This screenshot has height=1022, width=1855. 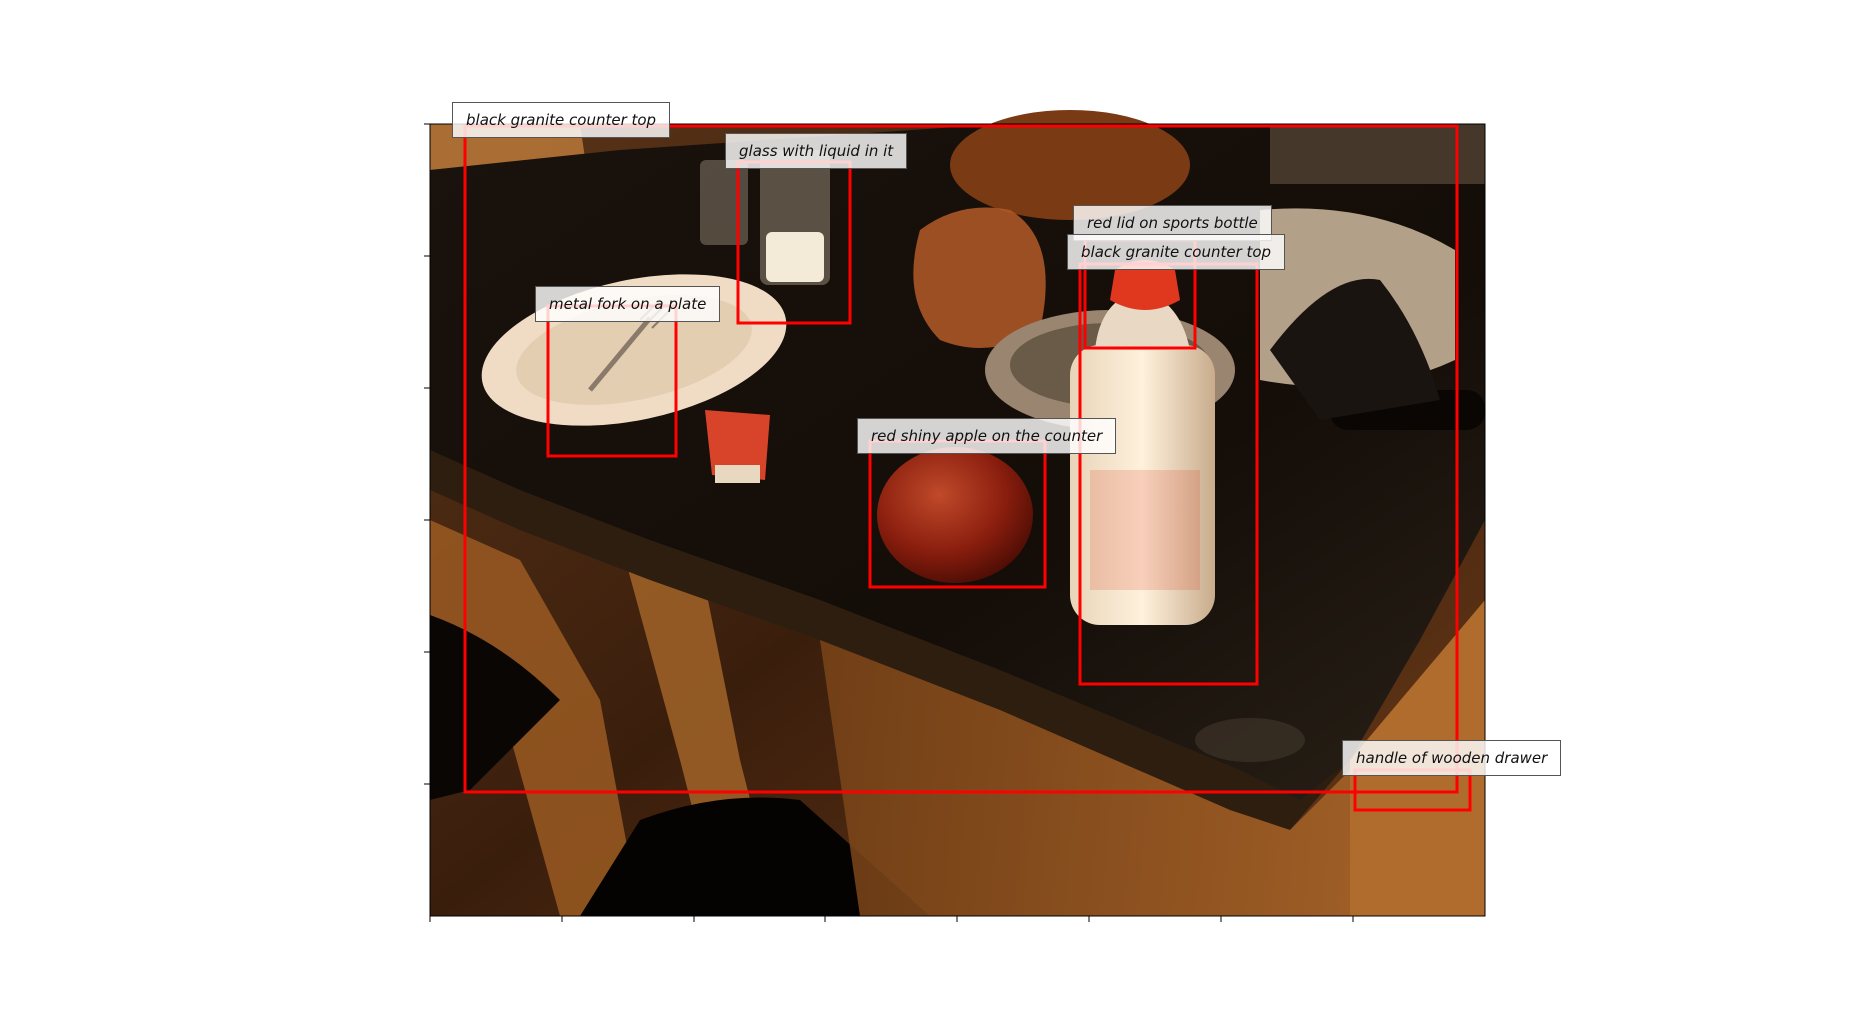 I want to click on annotation-label: metal fork on a plate, so click(x=628, y=304).